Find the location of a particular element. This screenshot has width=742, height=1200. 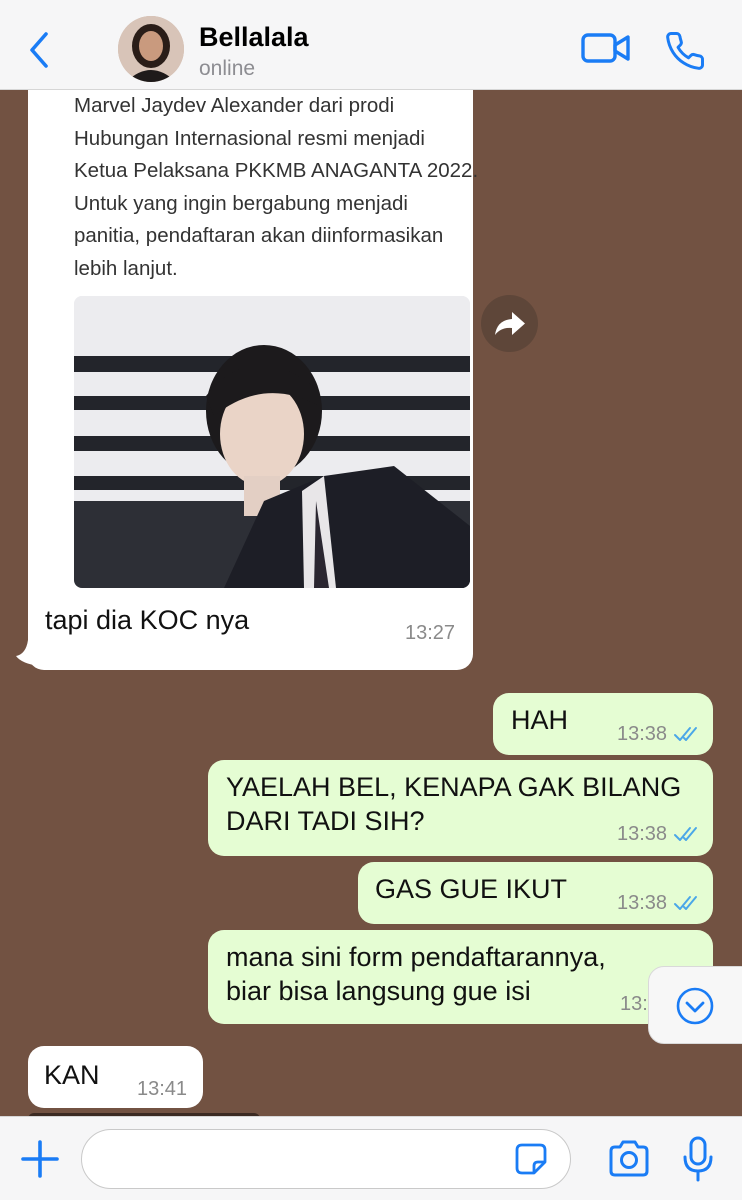

message-text-line: YAELAH BEL, KENAPA GAK BILANG is located at coordinates (454, 787).